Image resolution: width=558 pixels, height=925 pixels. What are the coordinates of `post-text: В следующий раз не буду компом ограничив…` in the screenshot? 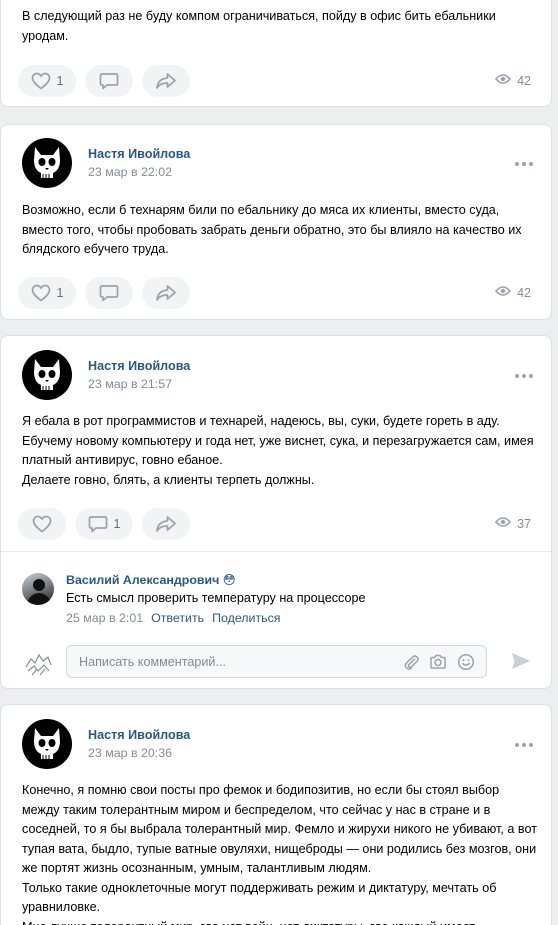 It's located at (259, 26).